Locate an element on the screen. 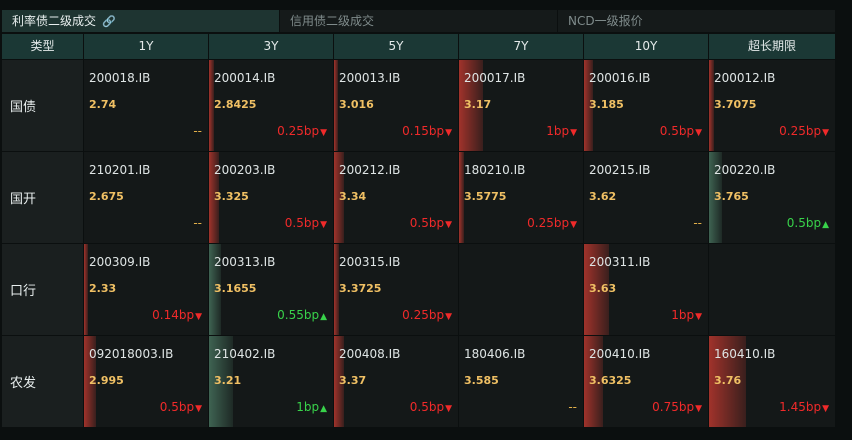 Image resolution: width=852 pixels, height=440 pixels. quote-cell: 180406.IB 3.585 -- is located at coordinates (521, 381).